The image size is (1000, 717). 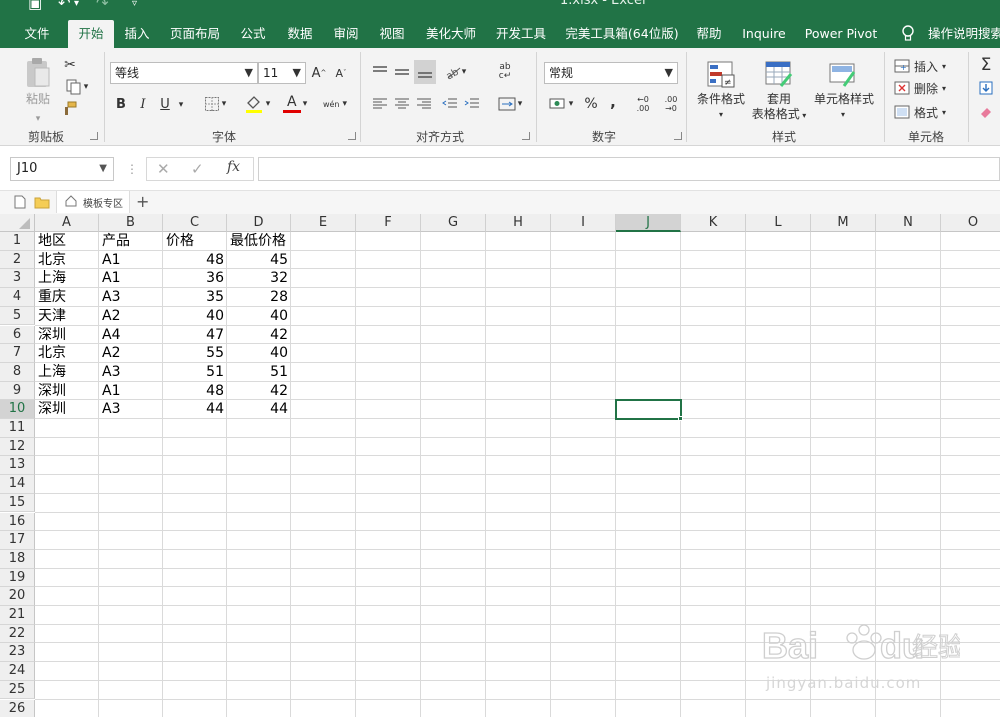 What do you see at coordinates (388, 223) in the screenshot?
I see `column-header-f: F` at bounding box center [388, 223].